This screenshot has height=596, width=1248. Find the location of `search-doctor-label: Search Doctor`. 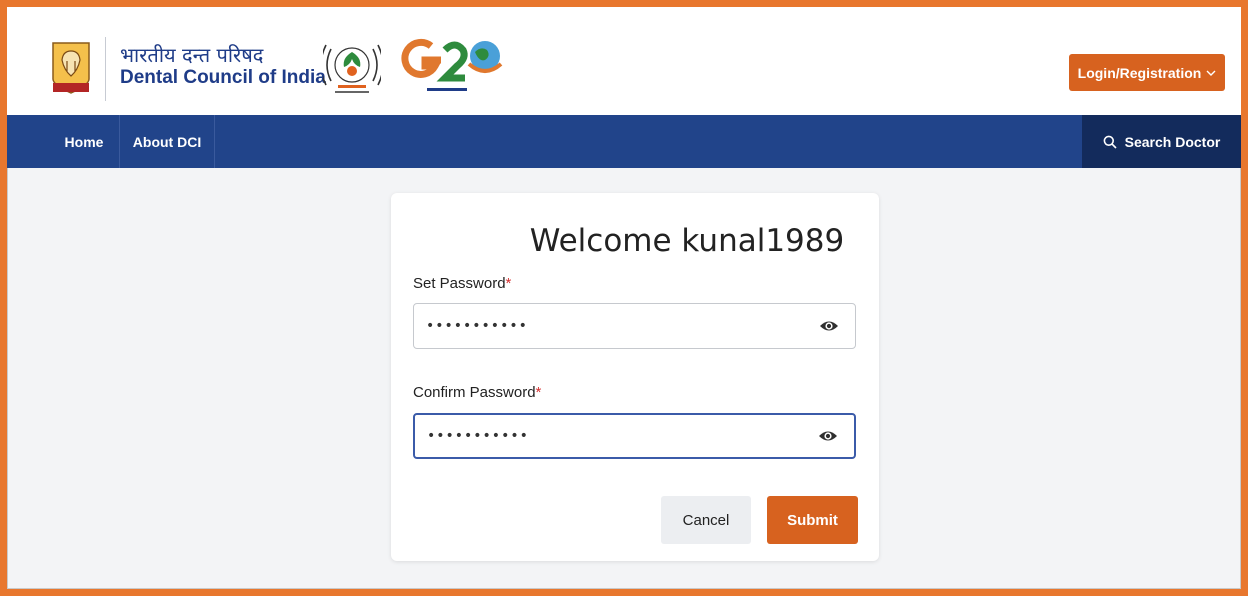

search-doctor-label: Search Doctor is located at coordinates (1172, 141).